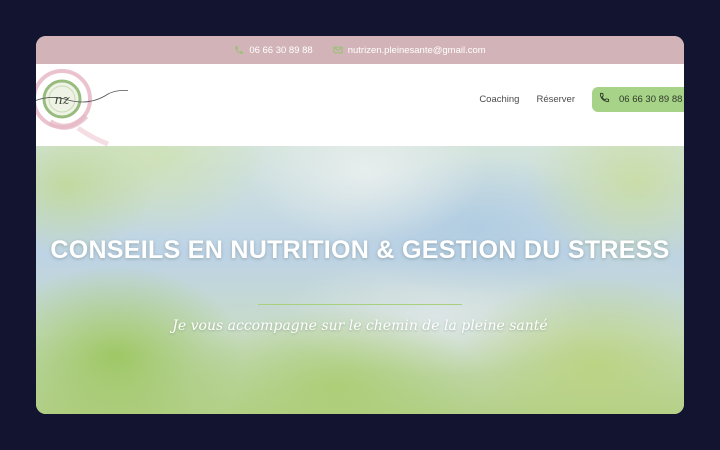 Image resolution: width=720 pixels, height=450 pixels. Describe the element at coordinates (651, 99) in the screenshot. I see `call-phone-button-label: 06 66 30 89 88` at that location.